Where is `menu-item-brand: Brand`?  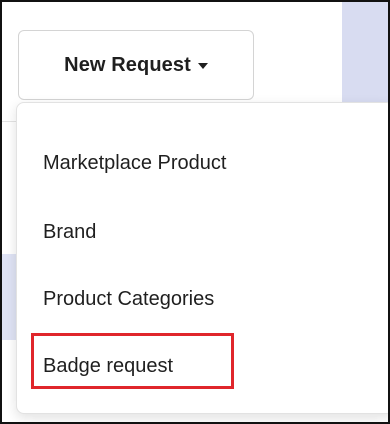 menu-item-brand: Brand is located at coordinates (69, 232).